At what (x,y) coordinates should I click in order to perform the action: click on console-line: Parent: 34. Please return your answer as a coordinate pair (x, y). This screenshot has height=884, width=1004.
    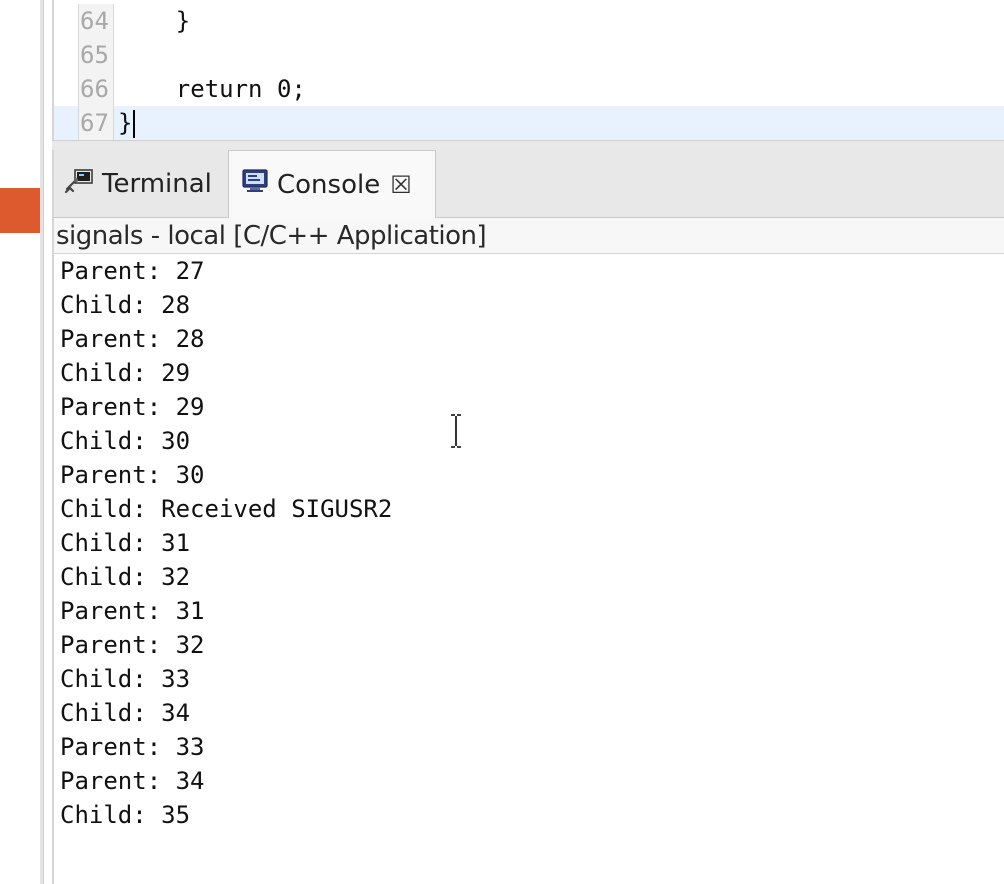
    Looking at the image, I should click on (132, 781).